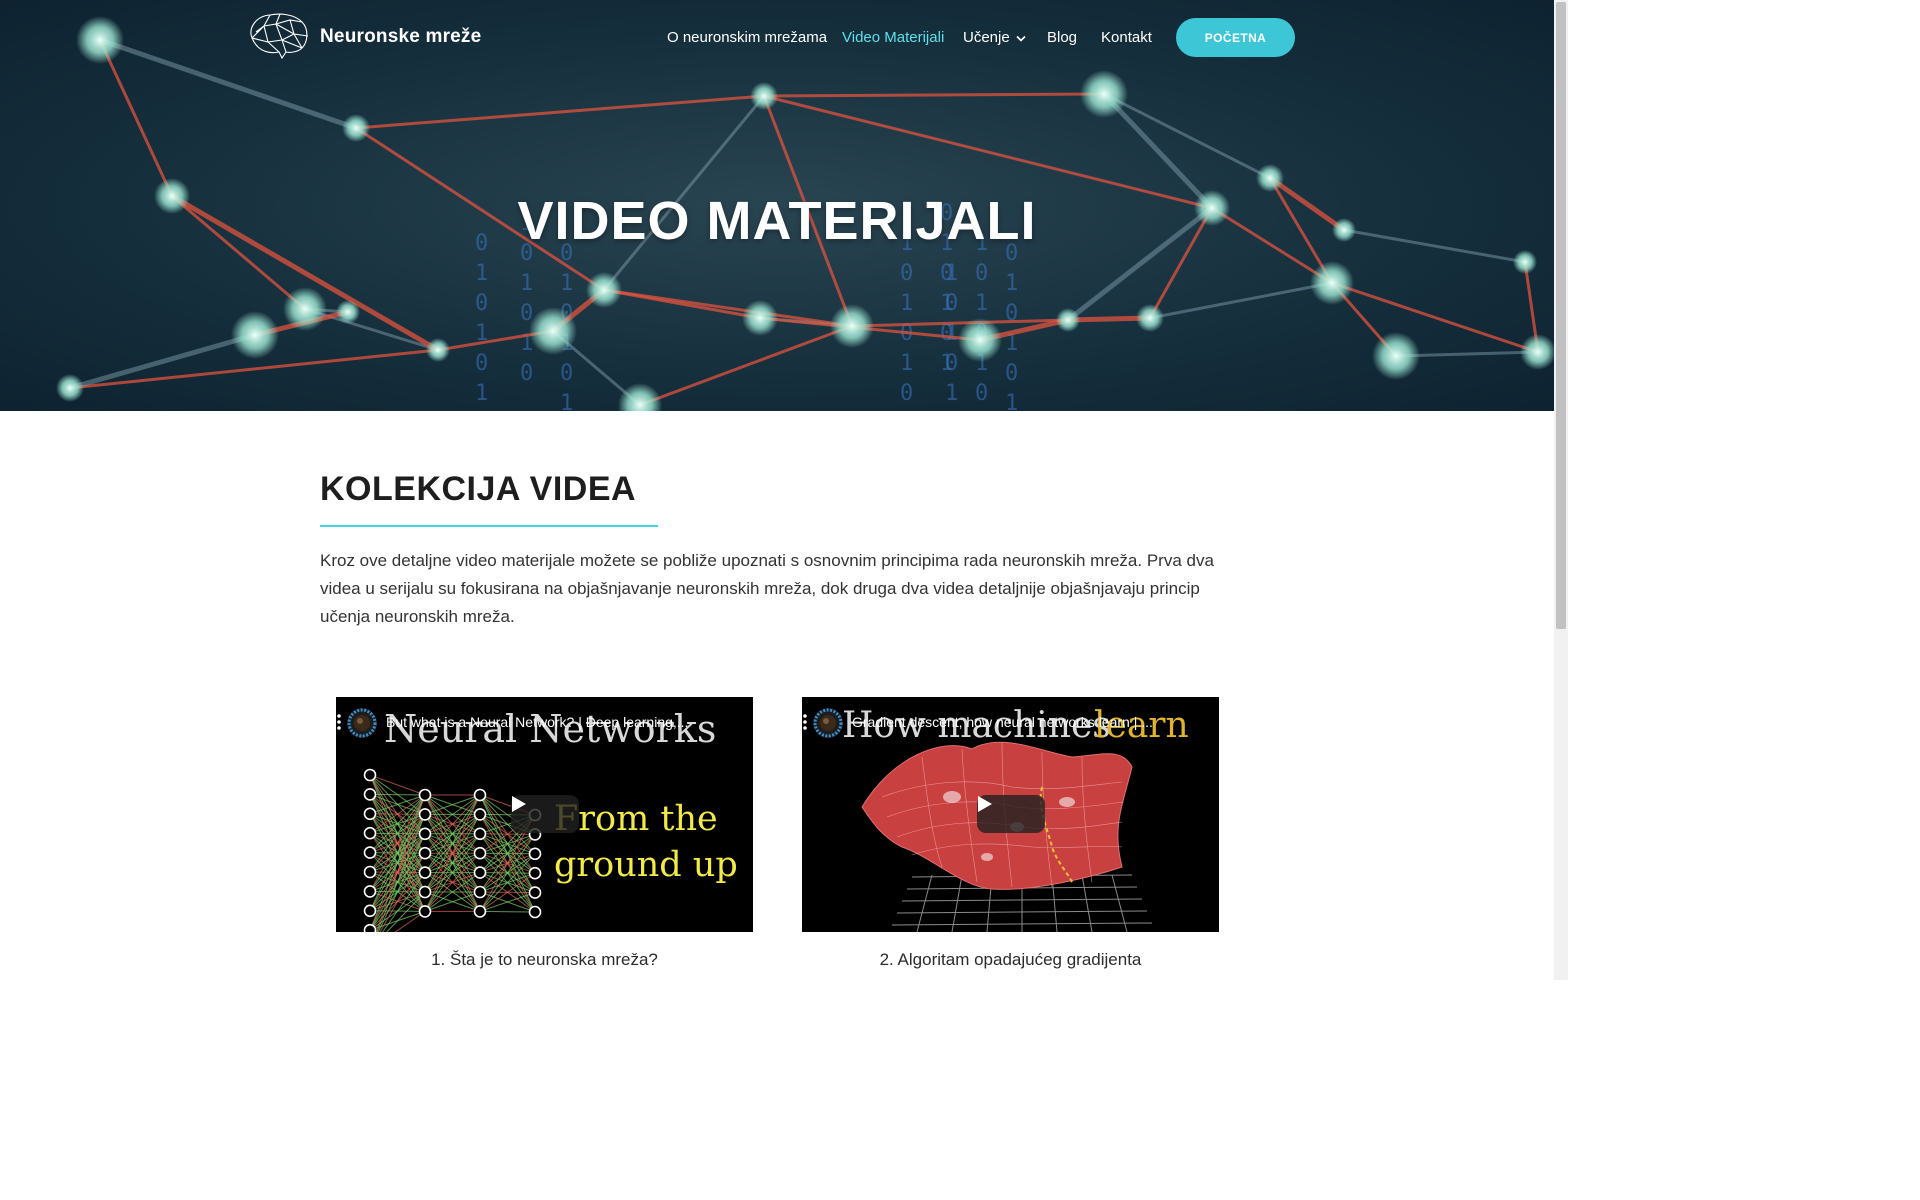  Describe the element at coordinates (489, 526) in the screenshot. I see `section-title-underline` at that location.